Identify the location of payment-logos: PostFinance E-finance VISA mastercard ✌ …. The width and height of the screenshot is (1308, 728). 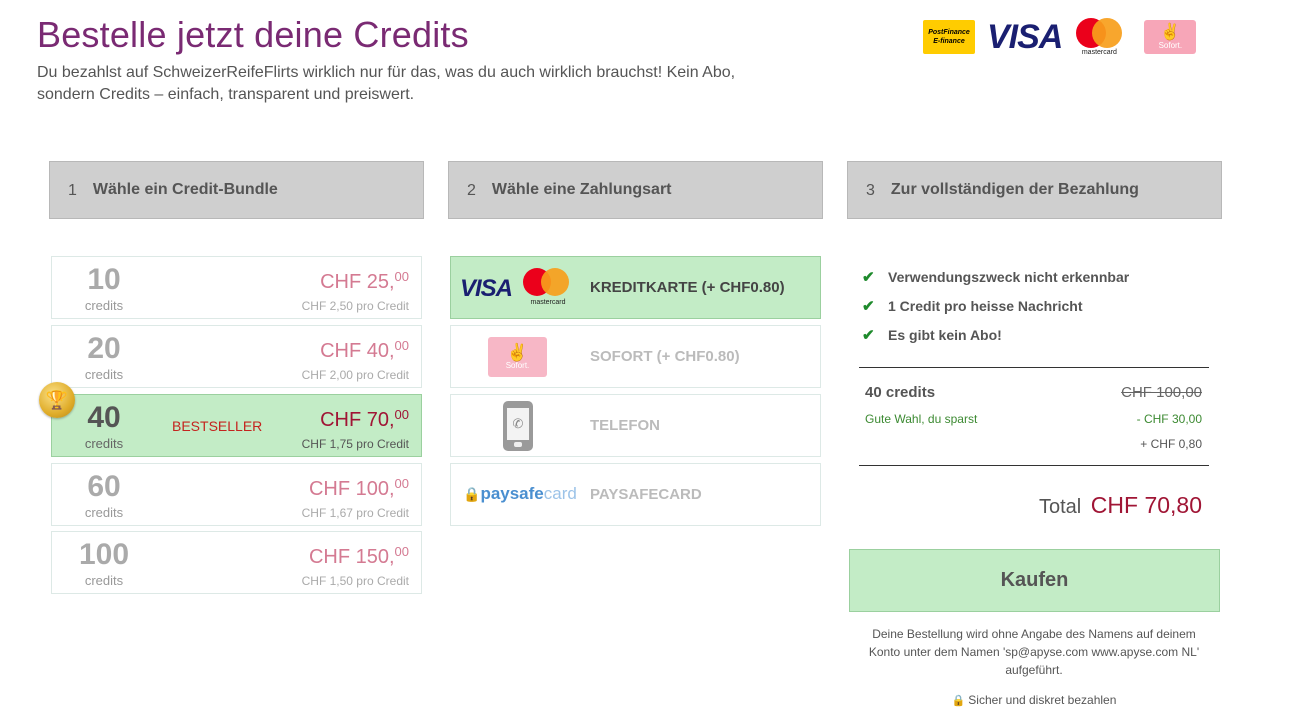
(1060, 36).